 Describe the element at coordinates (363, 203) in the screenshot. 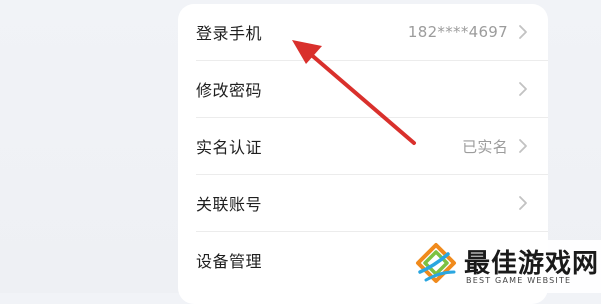

I see `settings-item-linked-accounts: 关联账号` at that location.